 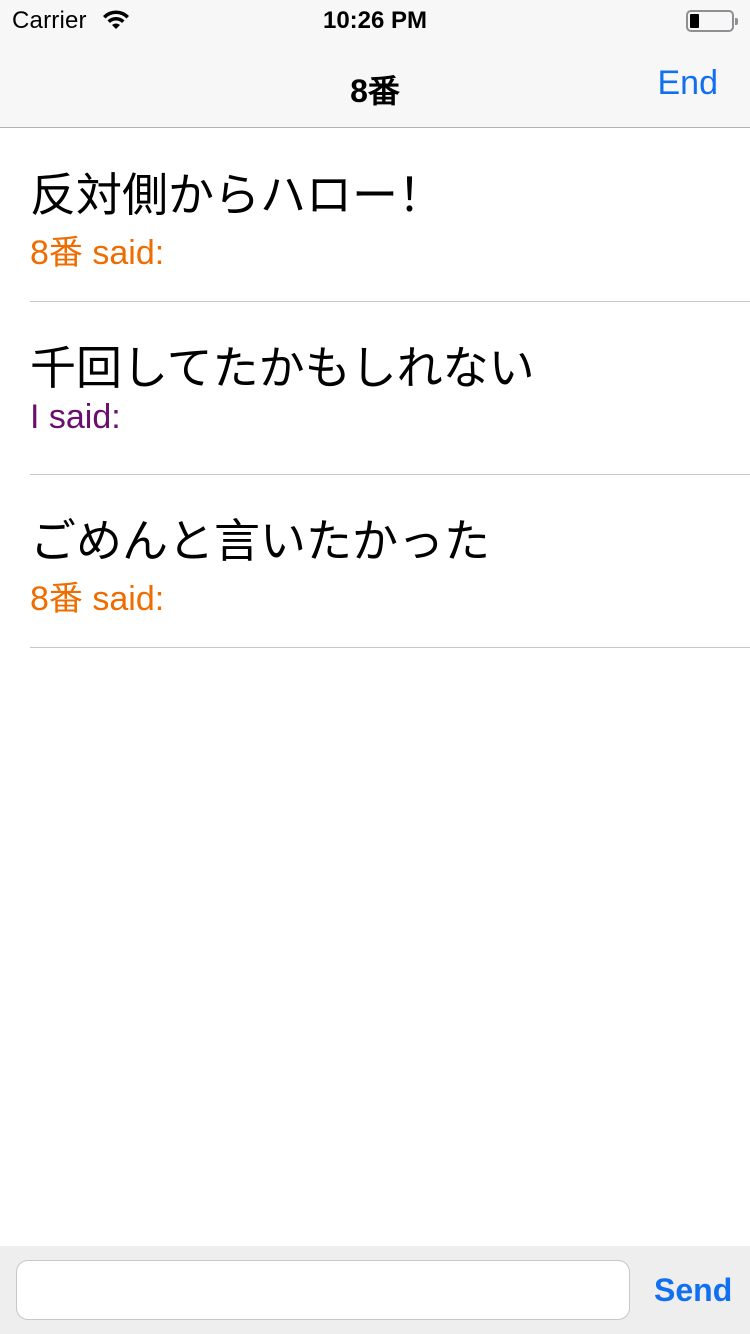 I want to click on message-input, so click(x=323, y=1290).